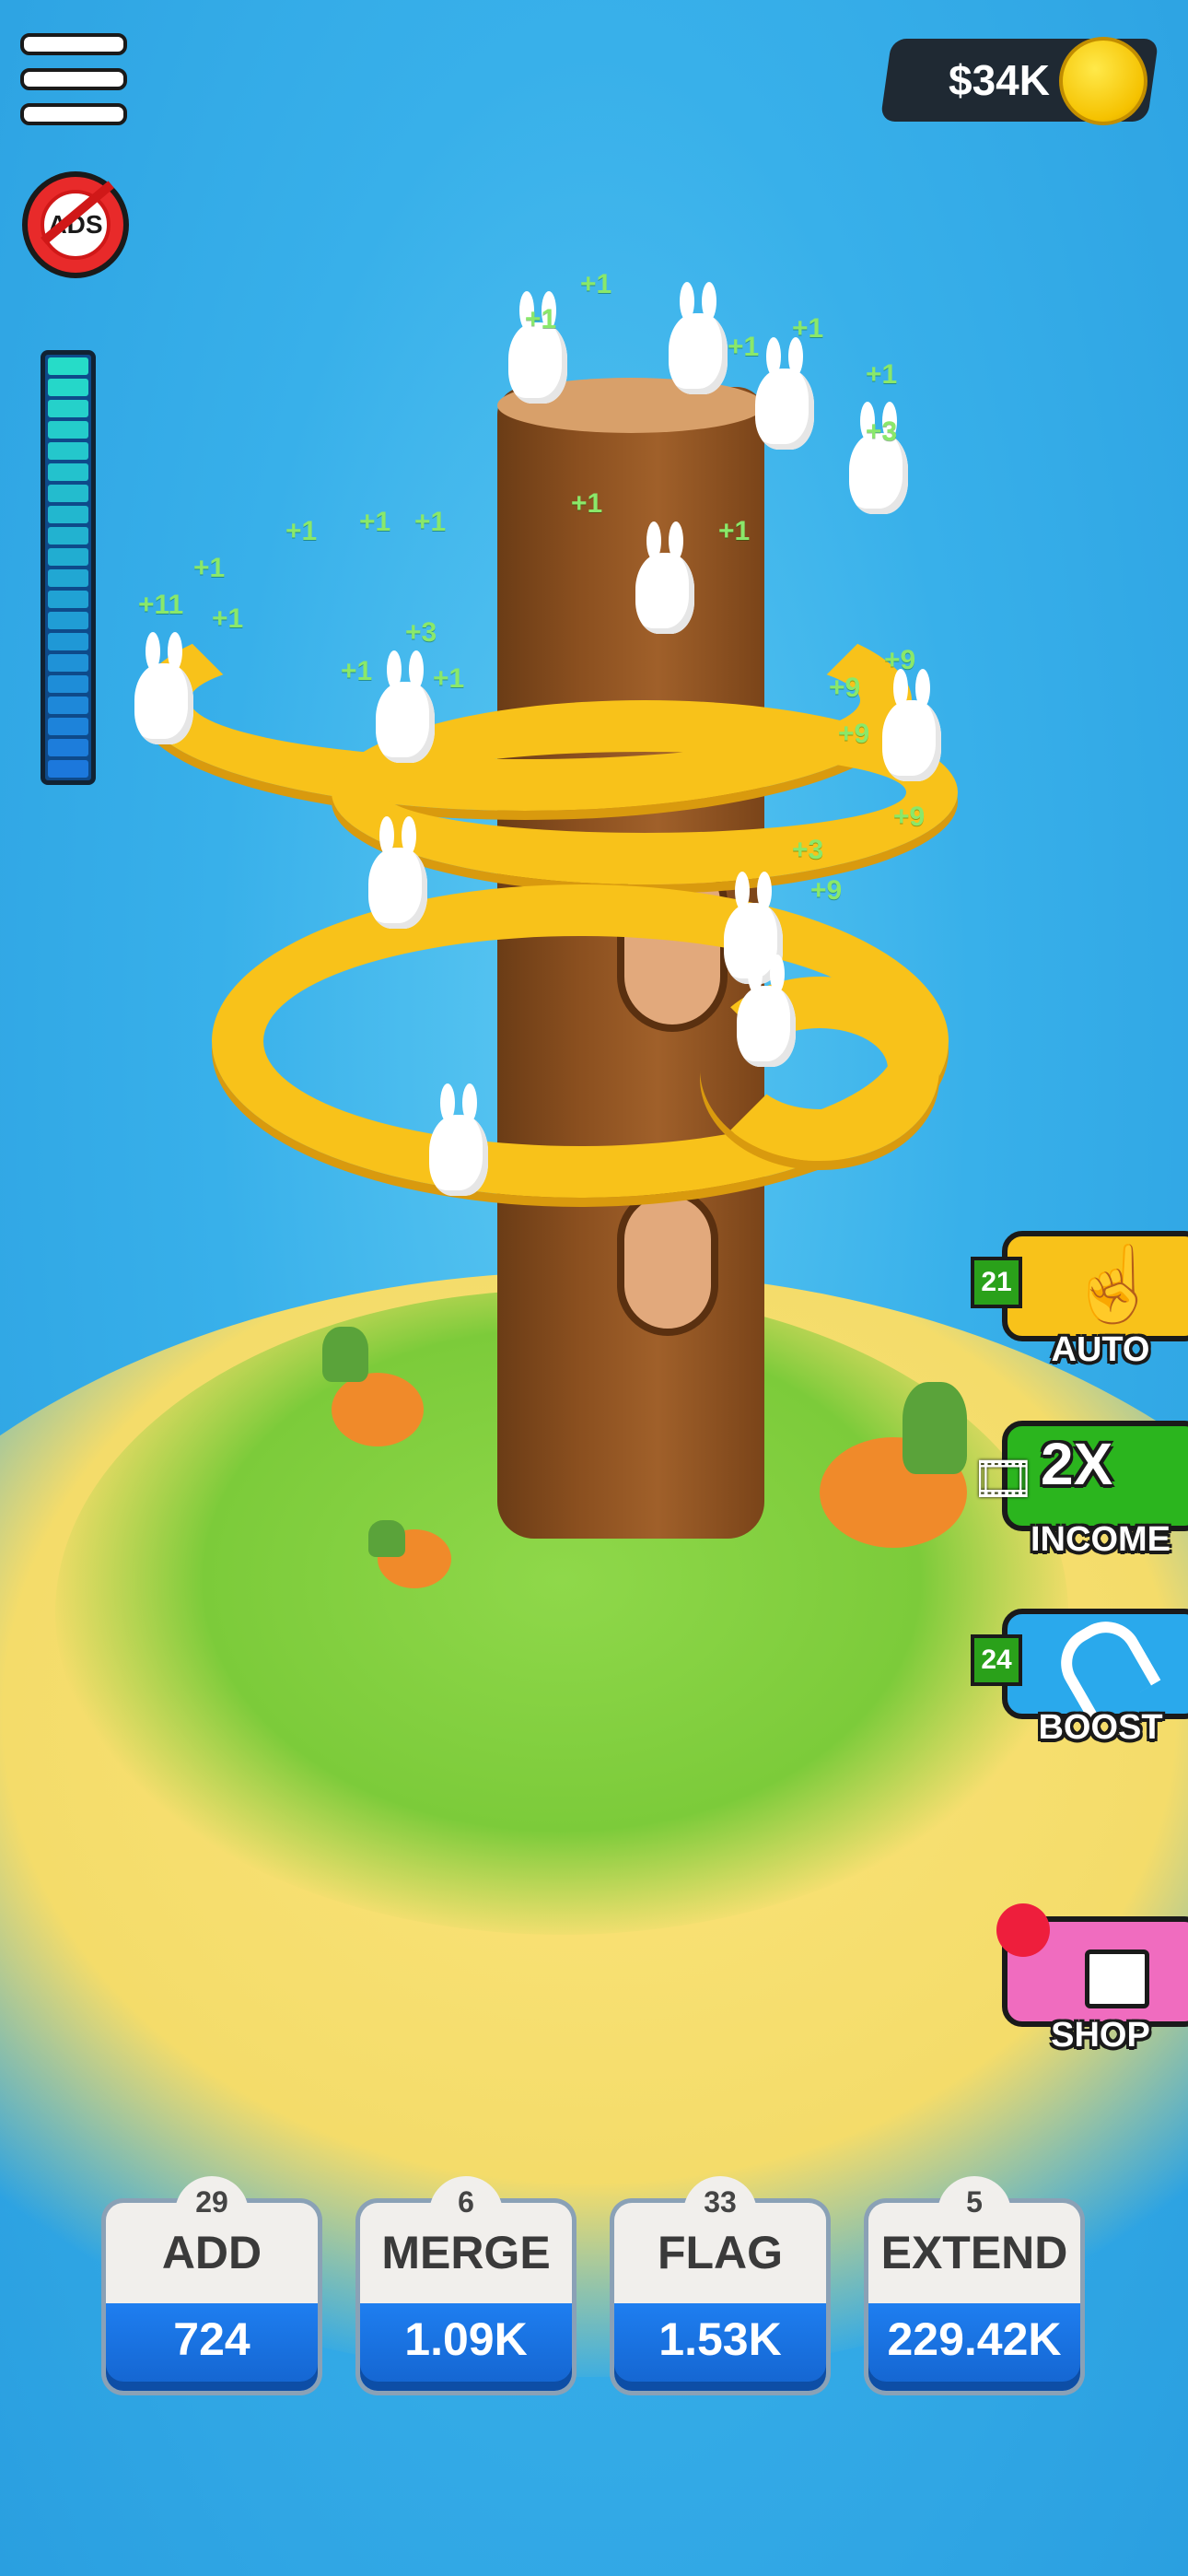 The width and height of the screenshot is (1188, 2576). What do you see at coordinates (211, 2289) in the screenshot?
I see `upgrade-add-button: 29 ADD 724` at bounding box center [211, 2289].